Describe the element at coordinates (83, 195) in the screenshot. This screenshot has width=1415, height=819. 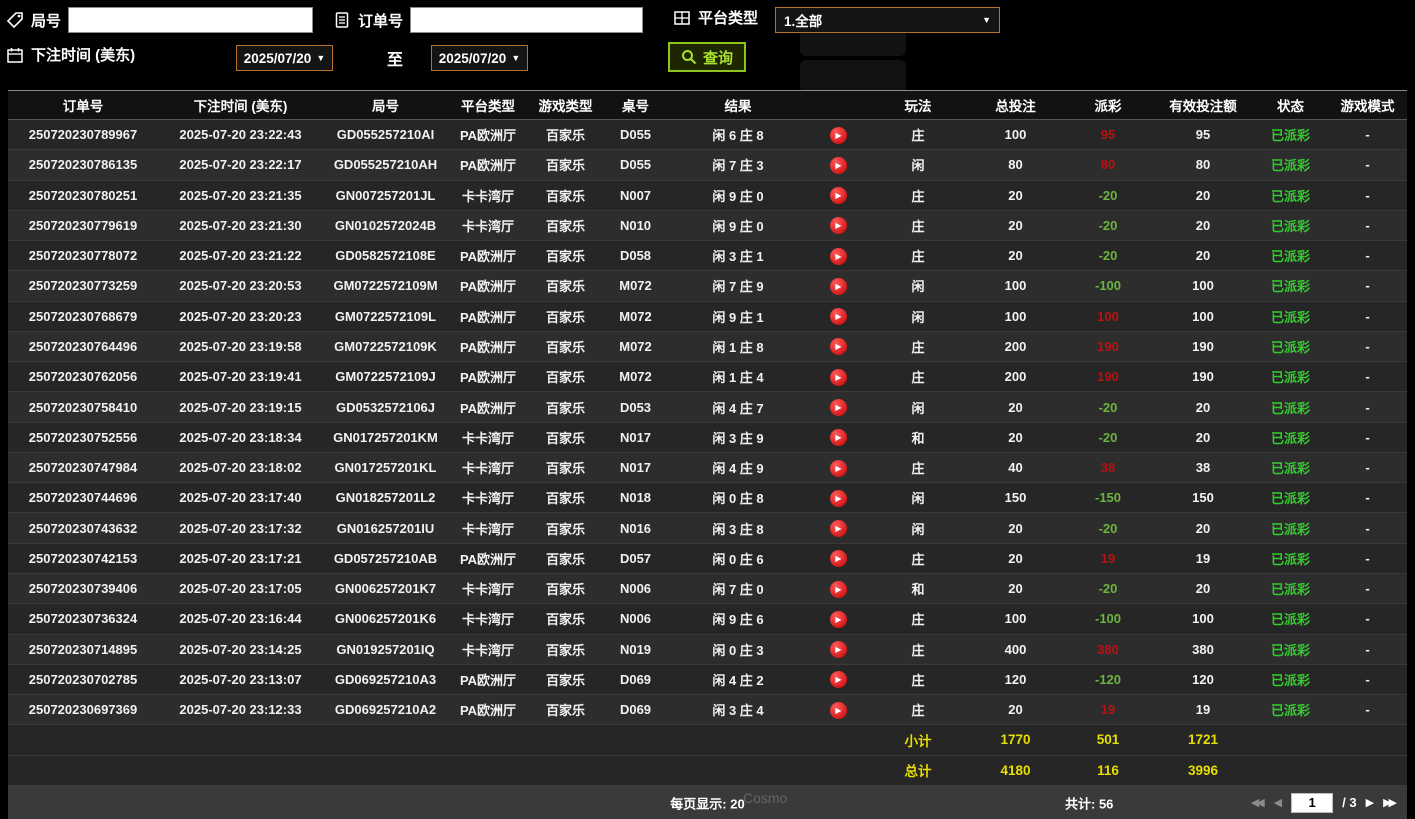
I see `order-cell: 250720230780251` at that location.